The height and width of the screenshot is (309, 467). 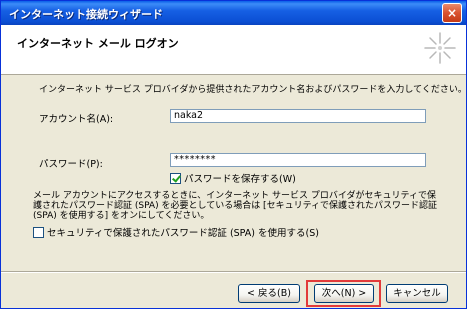 I want to click on save-password-checkbox-row: パスワードを保存する(W), so click(x=233, y=178).